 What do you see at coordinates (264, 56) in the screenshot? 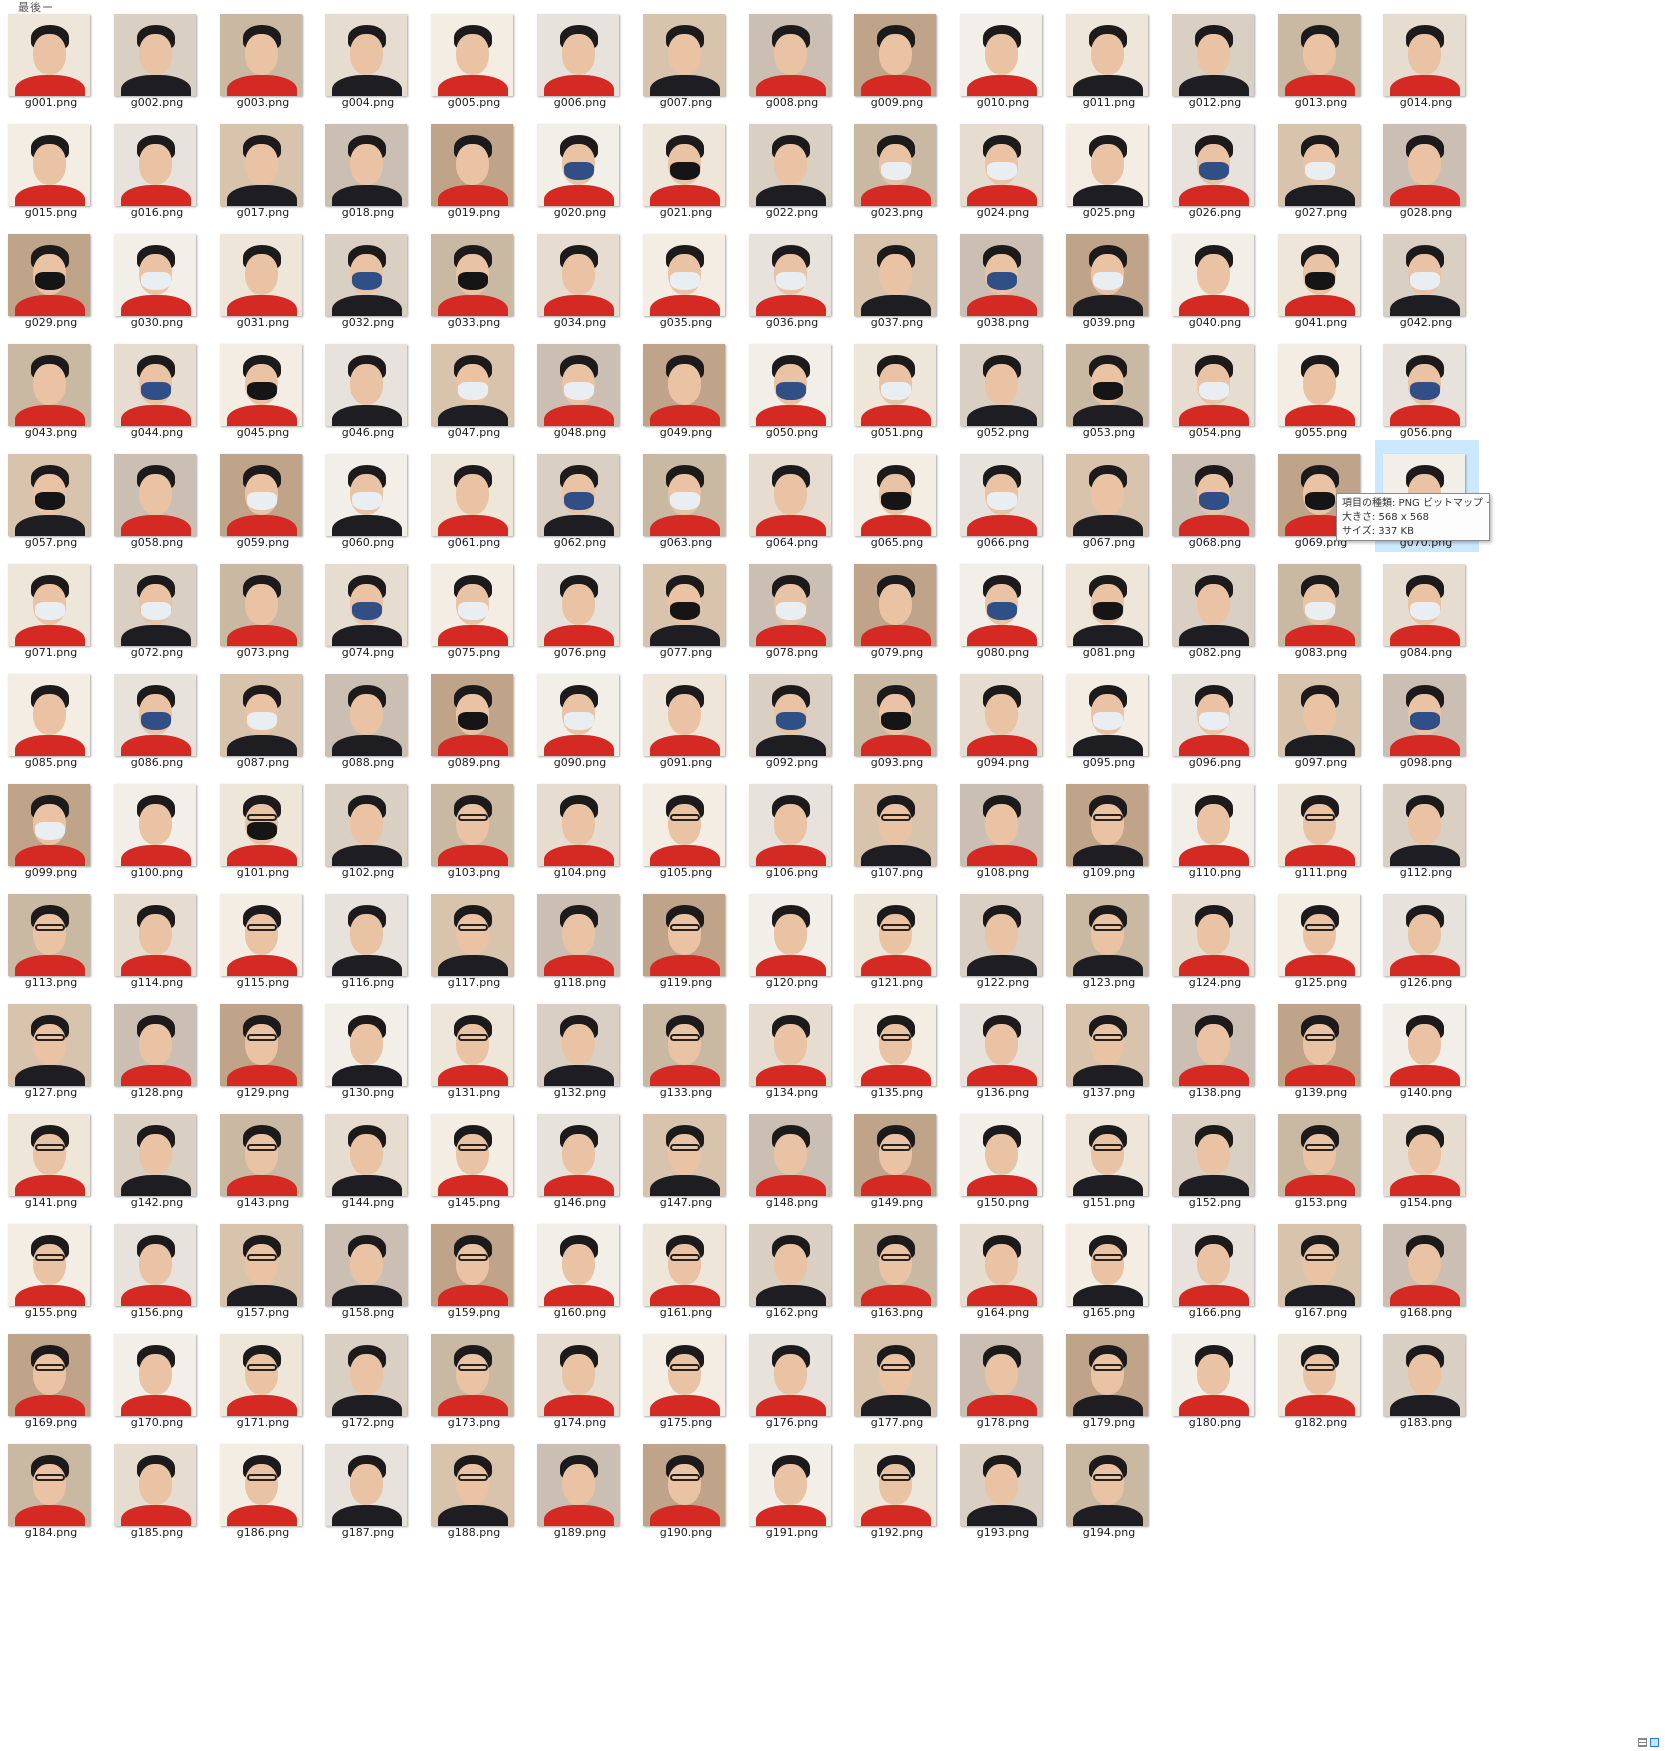
I see `thumbnail-item: g003.png` at bounding box center [264, 56].